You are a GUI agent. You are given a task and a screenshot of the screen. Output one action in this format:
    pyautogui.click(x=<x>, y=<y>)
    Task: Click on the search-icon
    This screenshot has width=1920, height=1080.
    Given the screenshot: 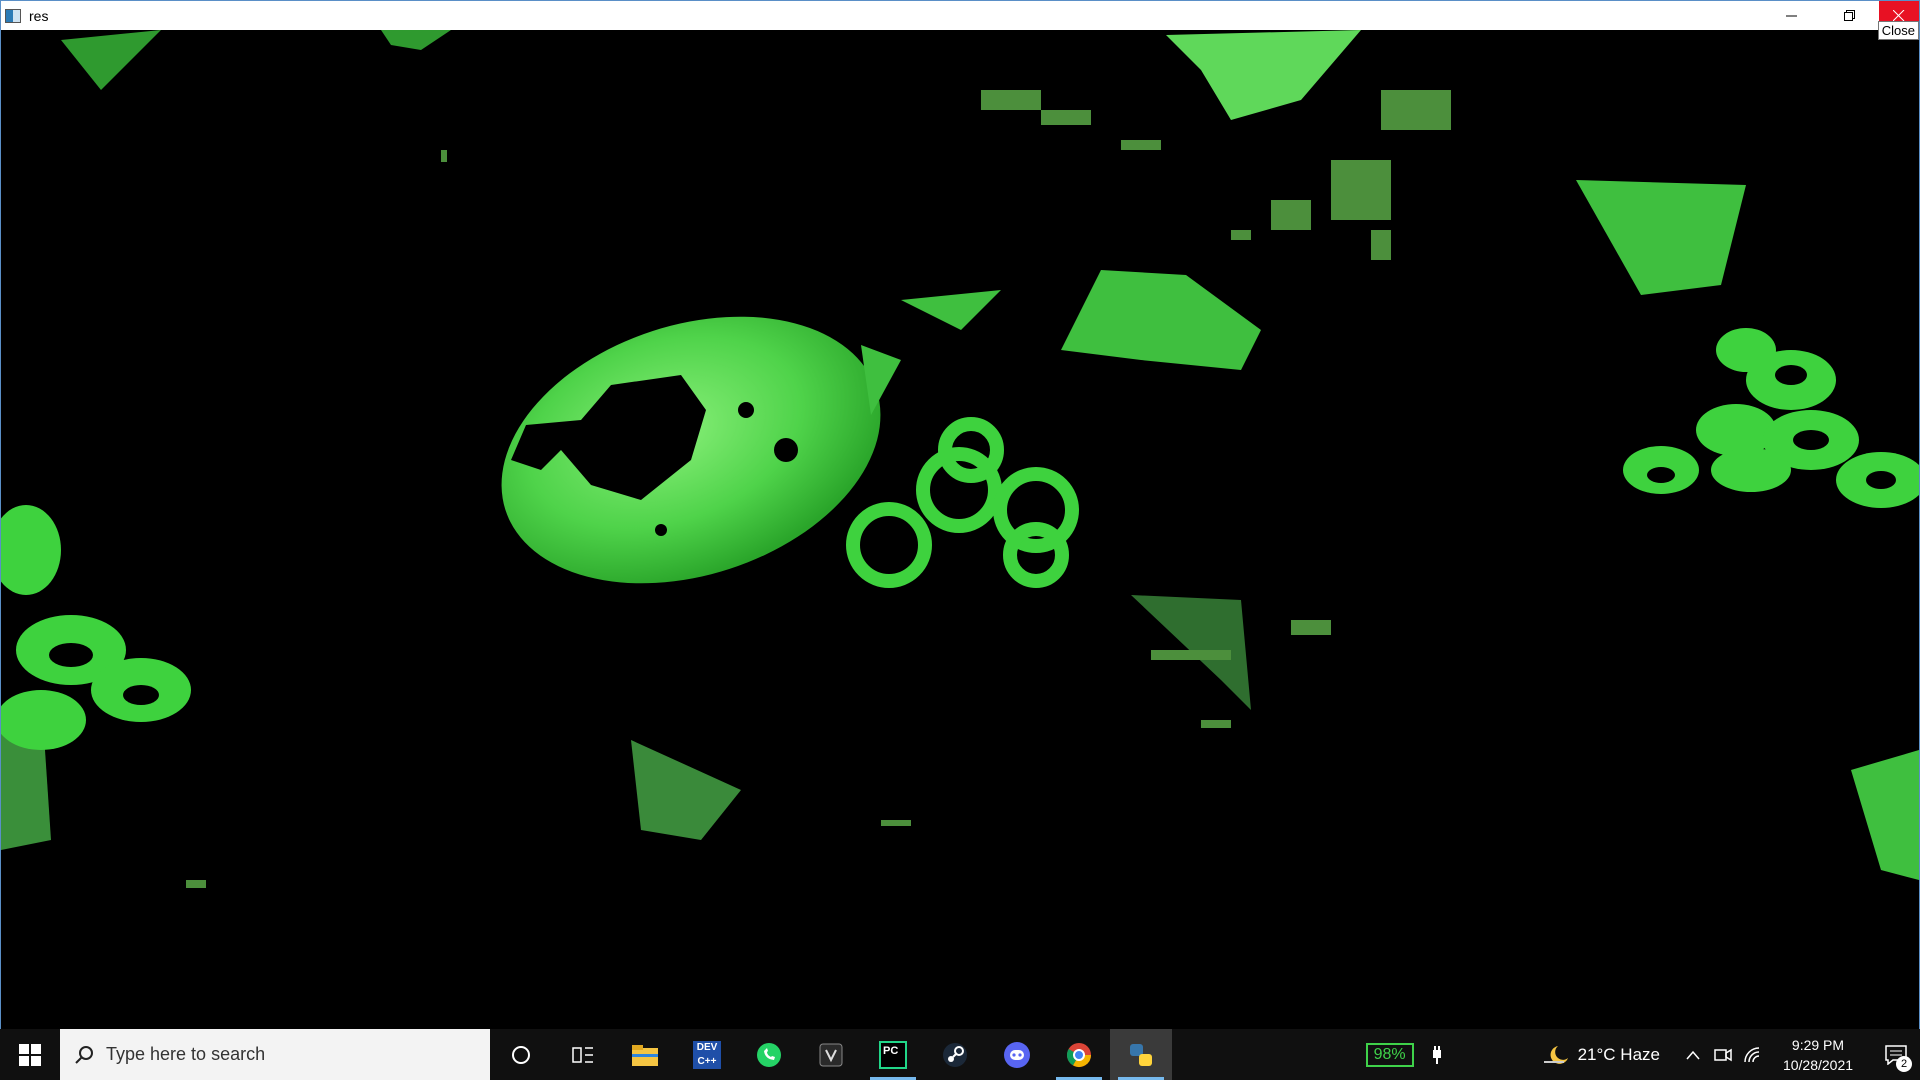 What is the action you would take?
    pyautogui.click(x=84, y=1054)
    